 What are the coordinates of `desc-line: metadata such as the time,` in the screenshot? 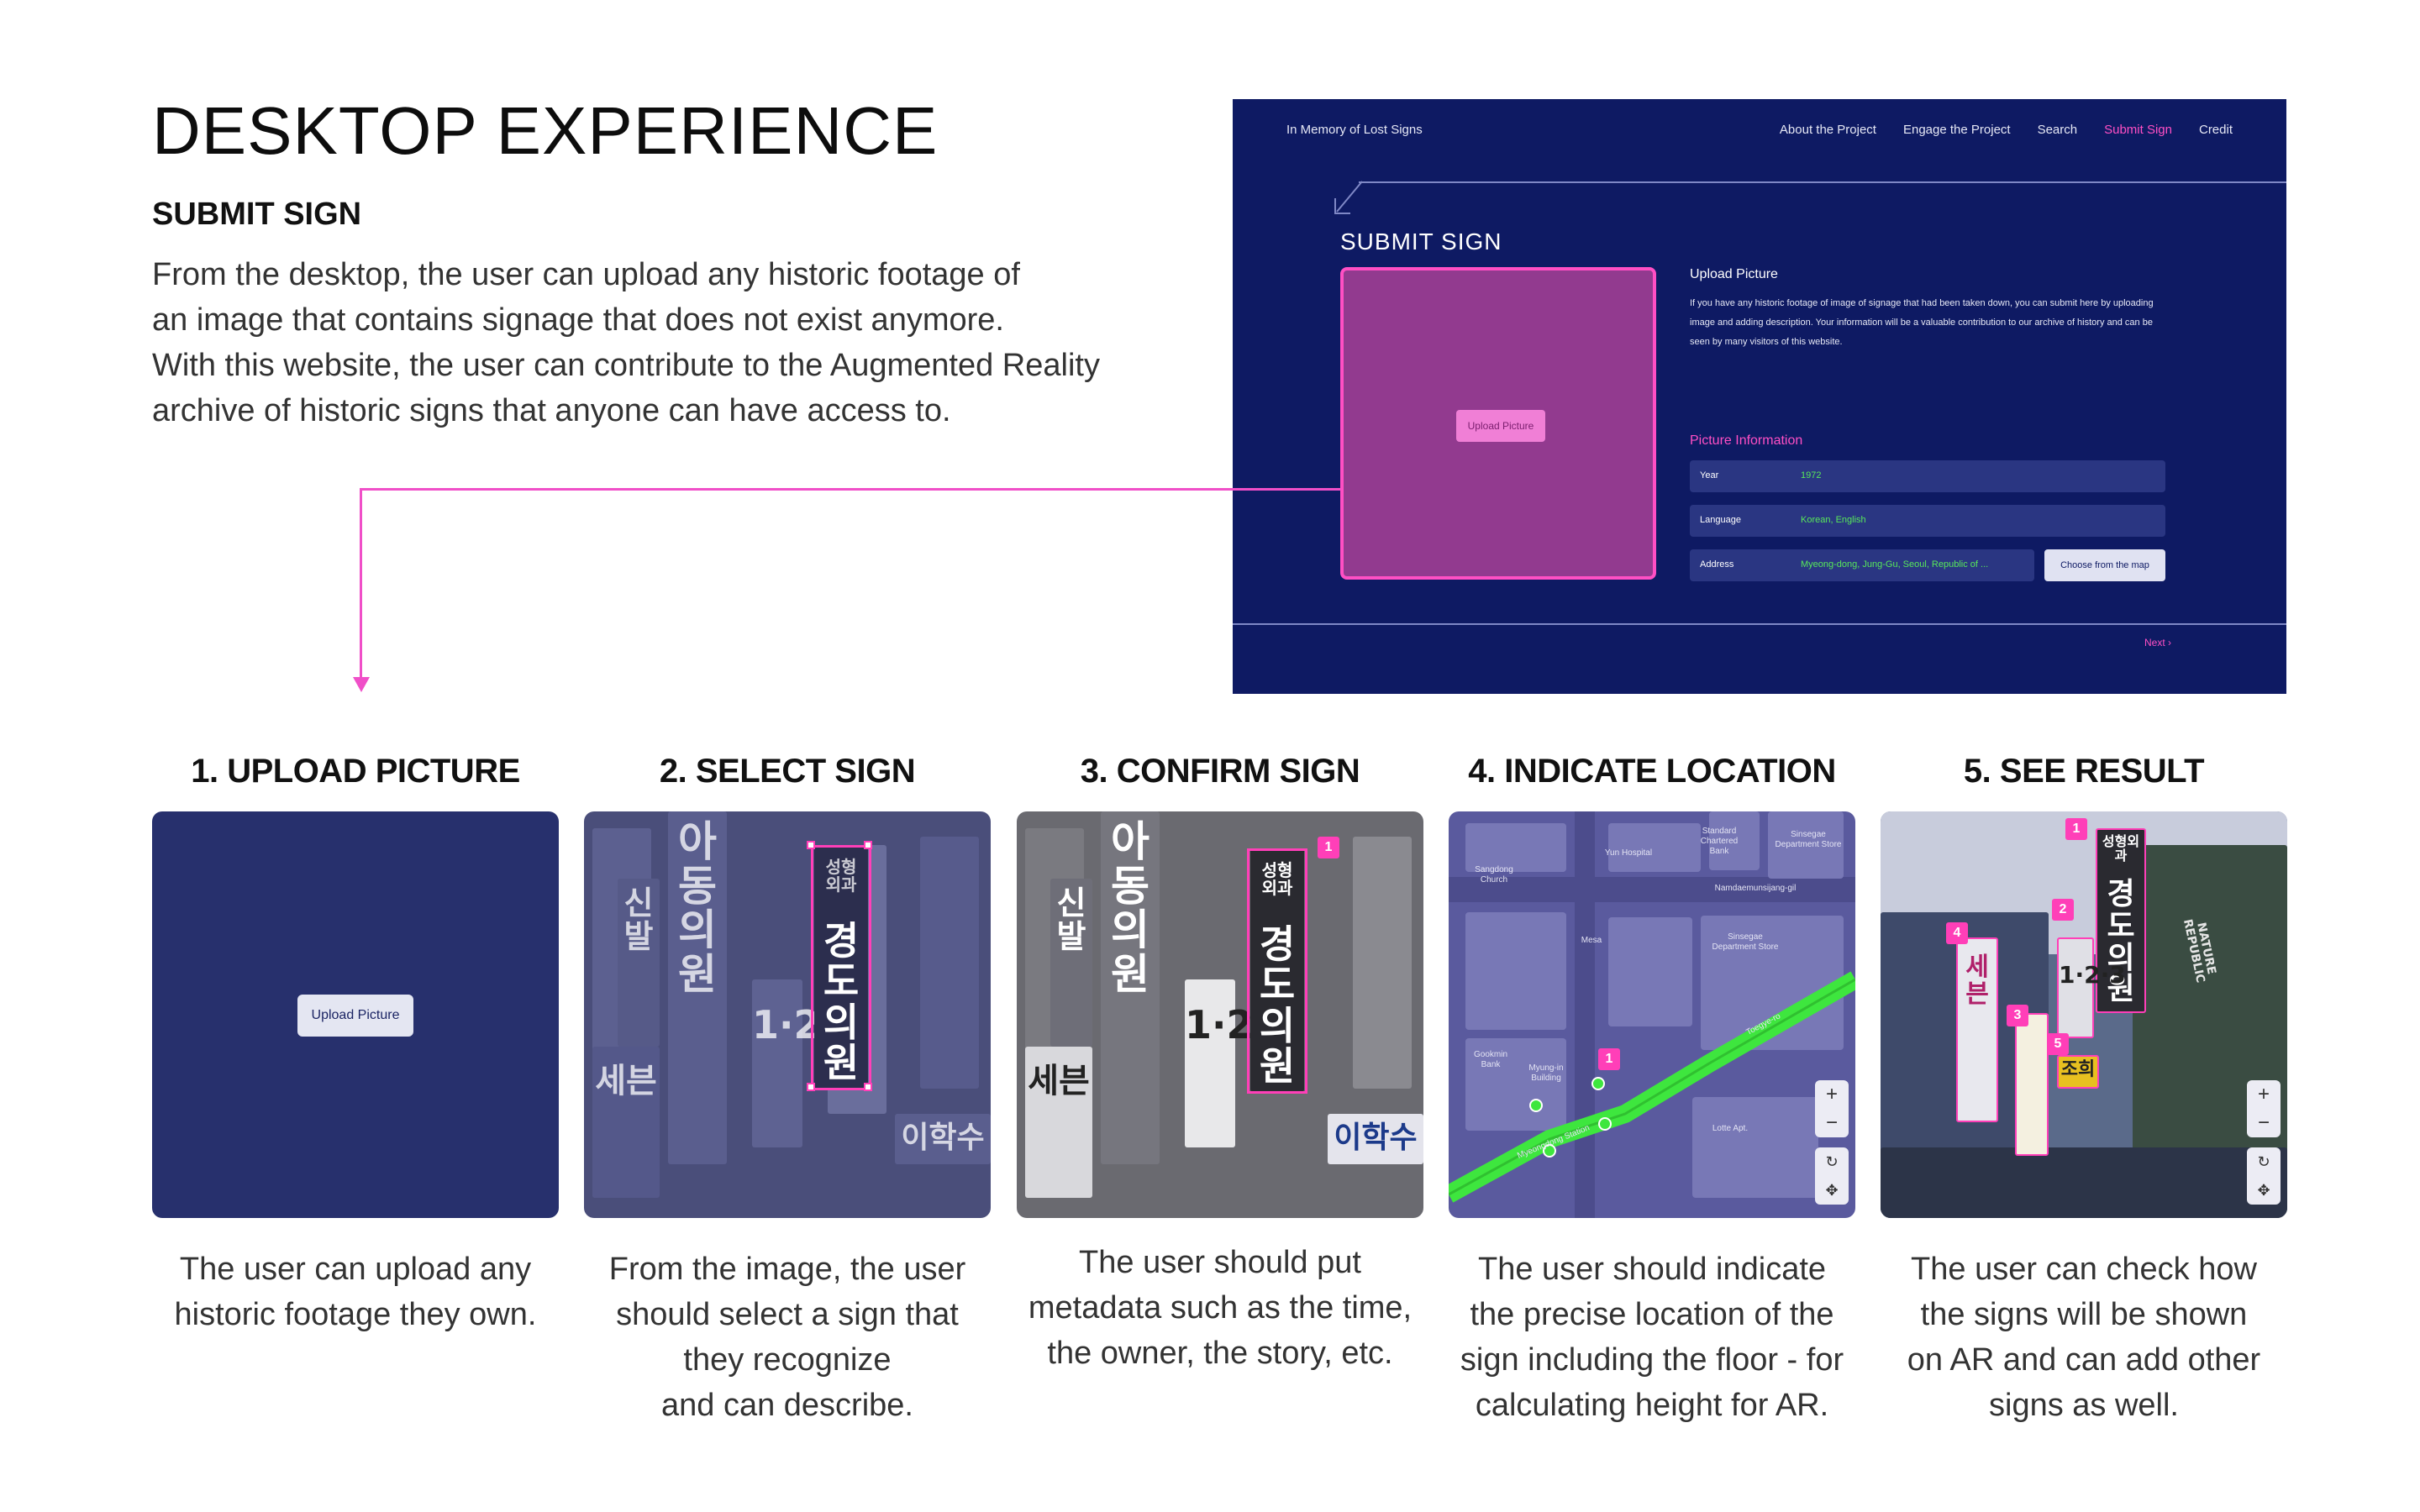 It's located at (1221, 1308).